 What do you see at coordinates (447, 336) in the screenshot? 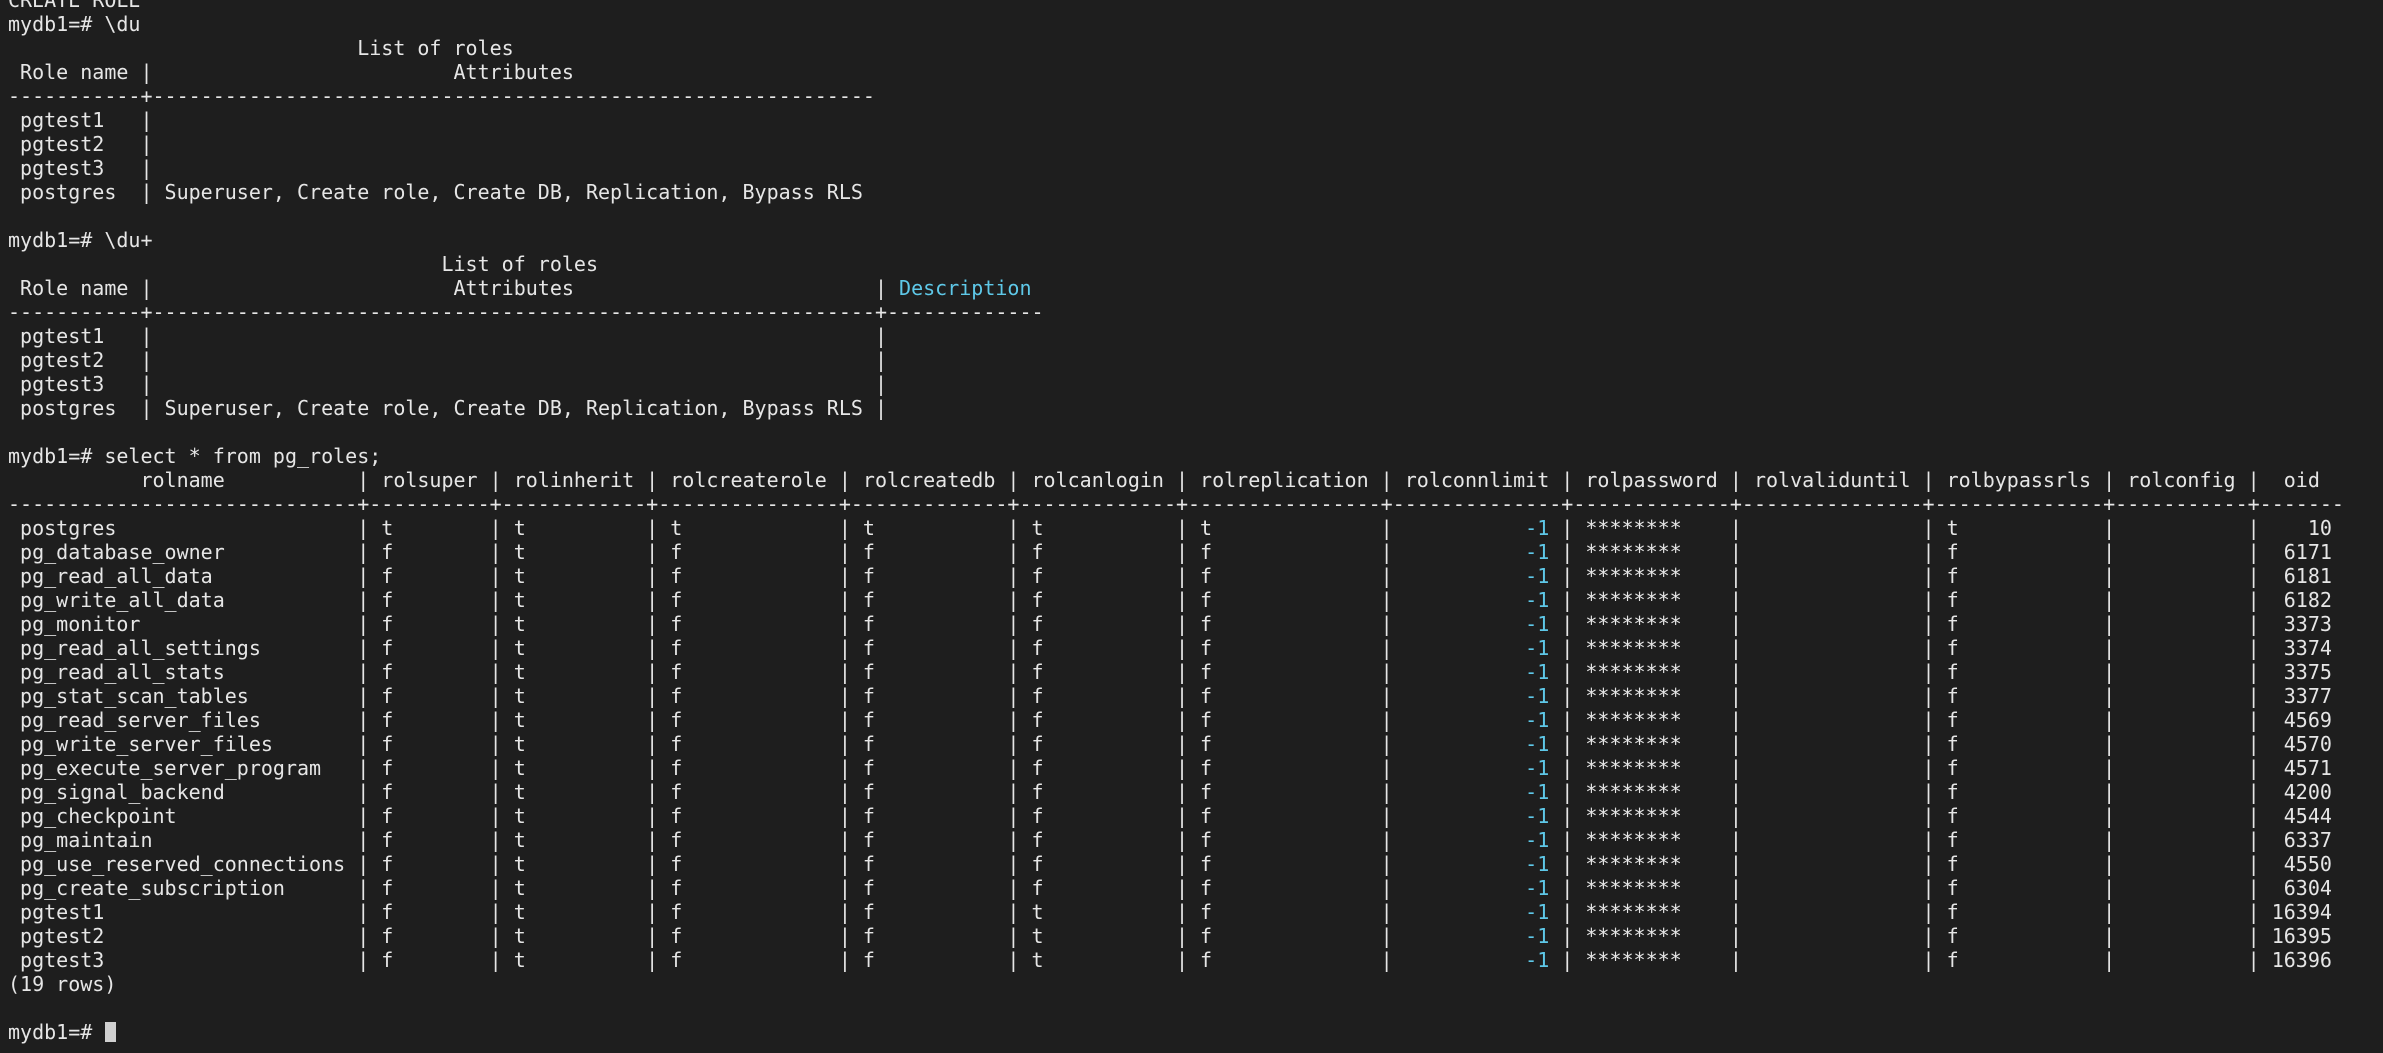
I see `line-text: pgtest1 | |` at bounding box center [447, 336].